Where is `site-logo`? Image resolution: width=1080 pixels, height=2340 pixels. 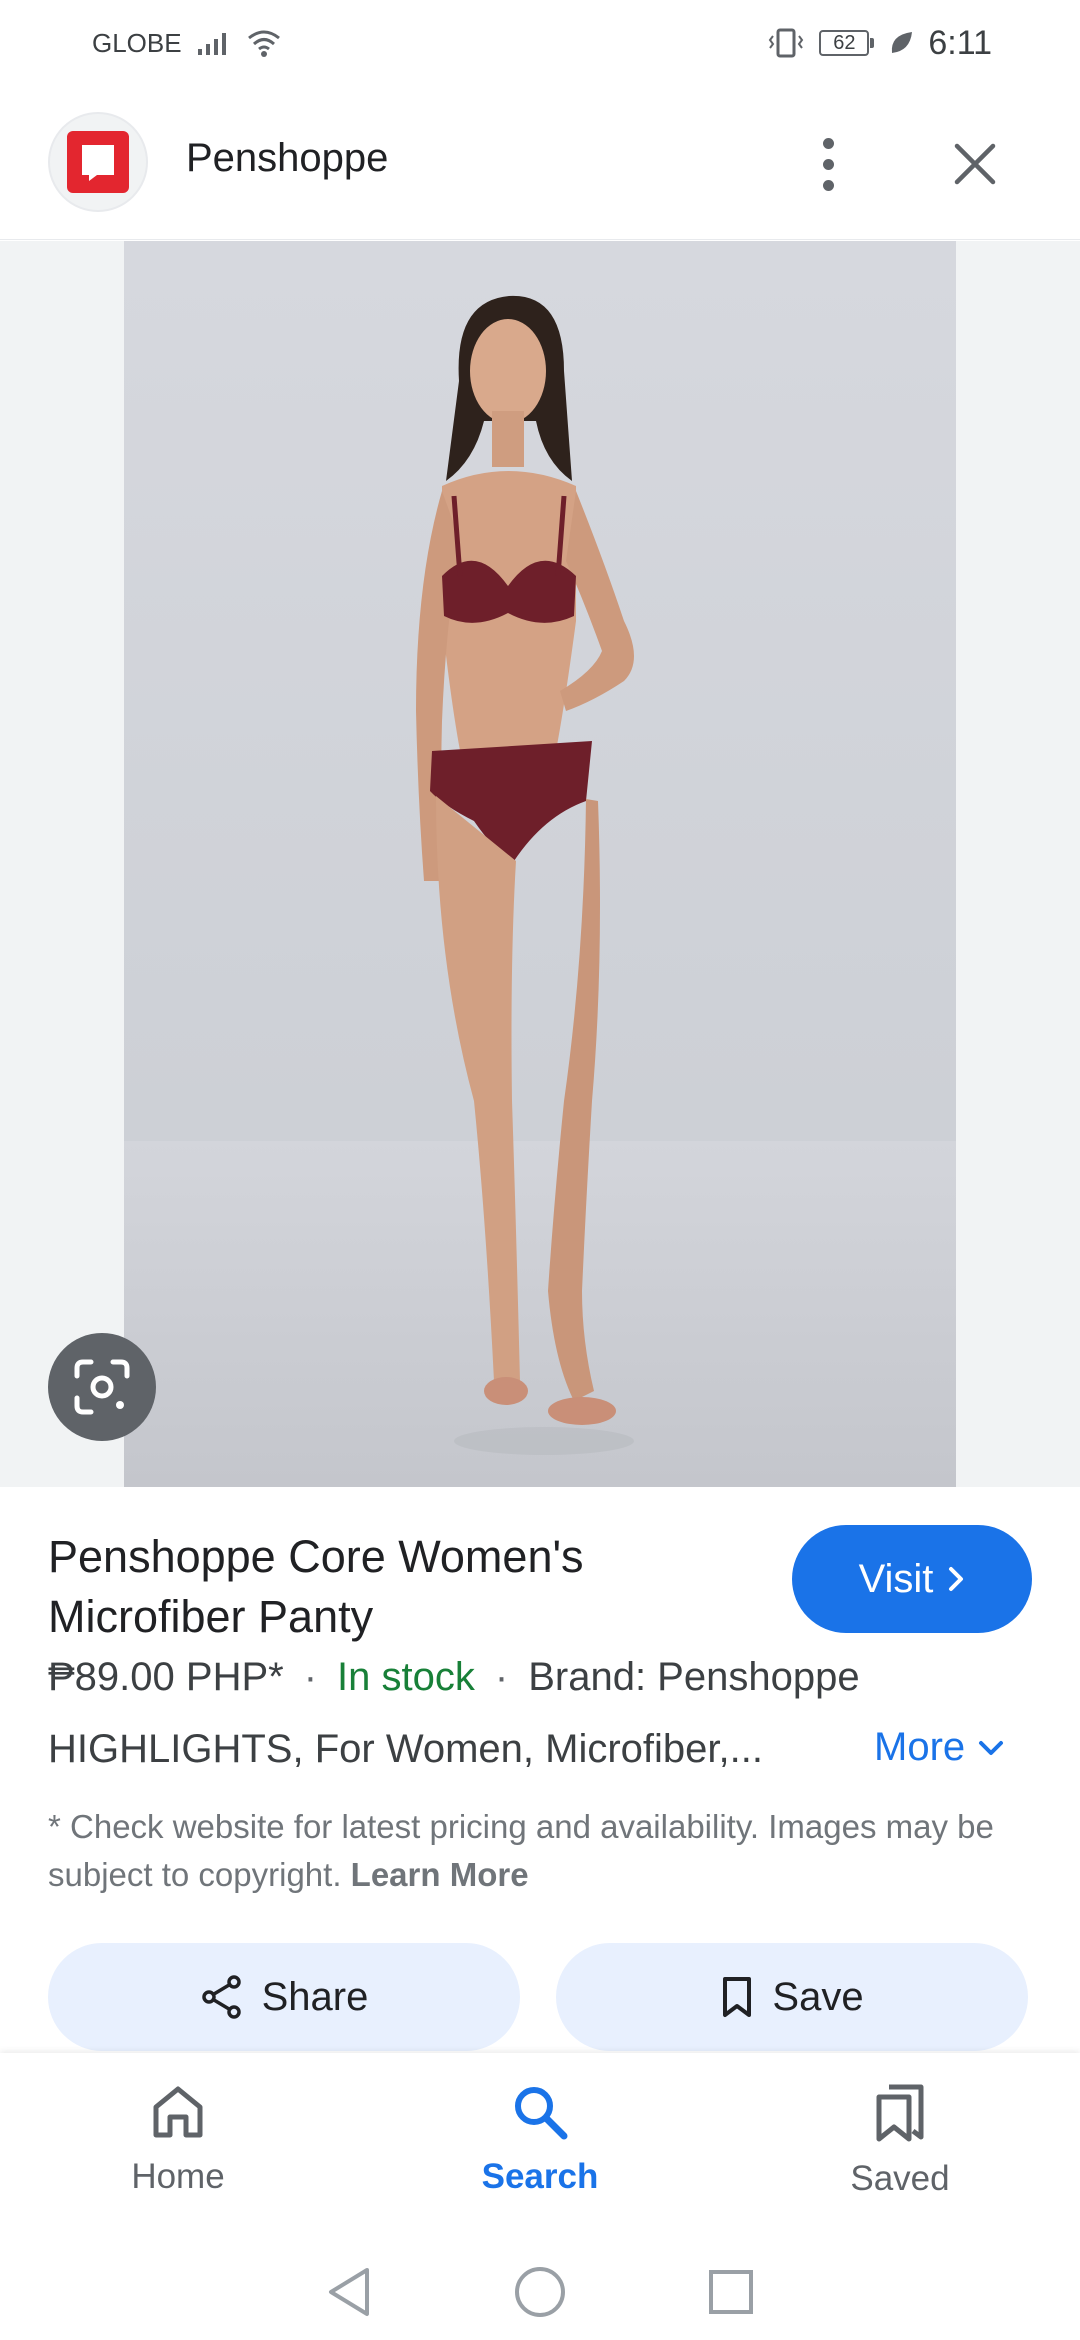 site-logo is located at coordinates (98, 162).